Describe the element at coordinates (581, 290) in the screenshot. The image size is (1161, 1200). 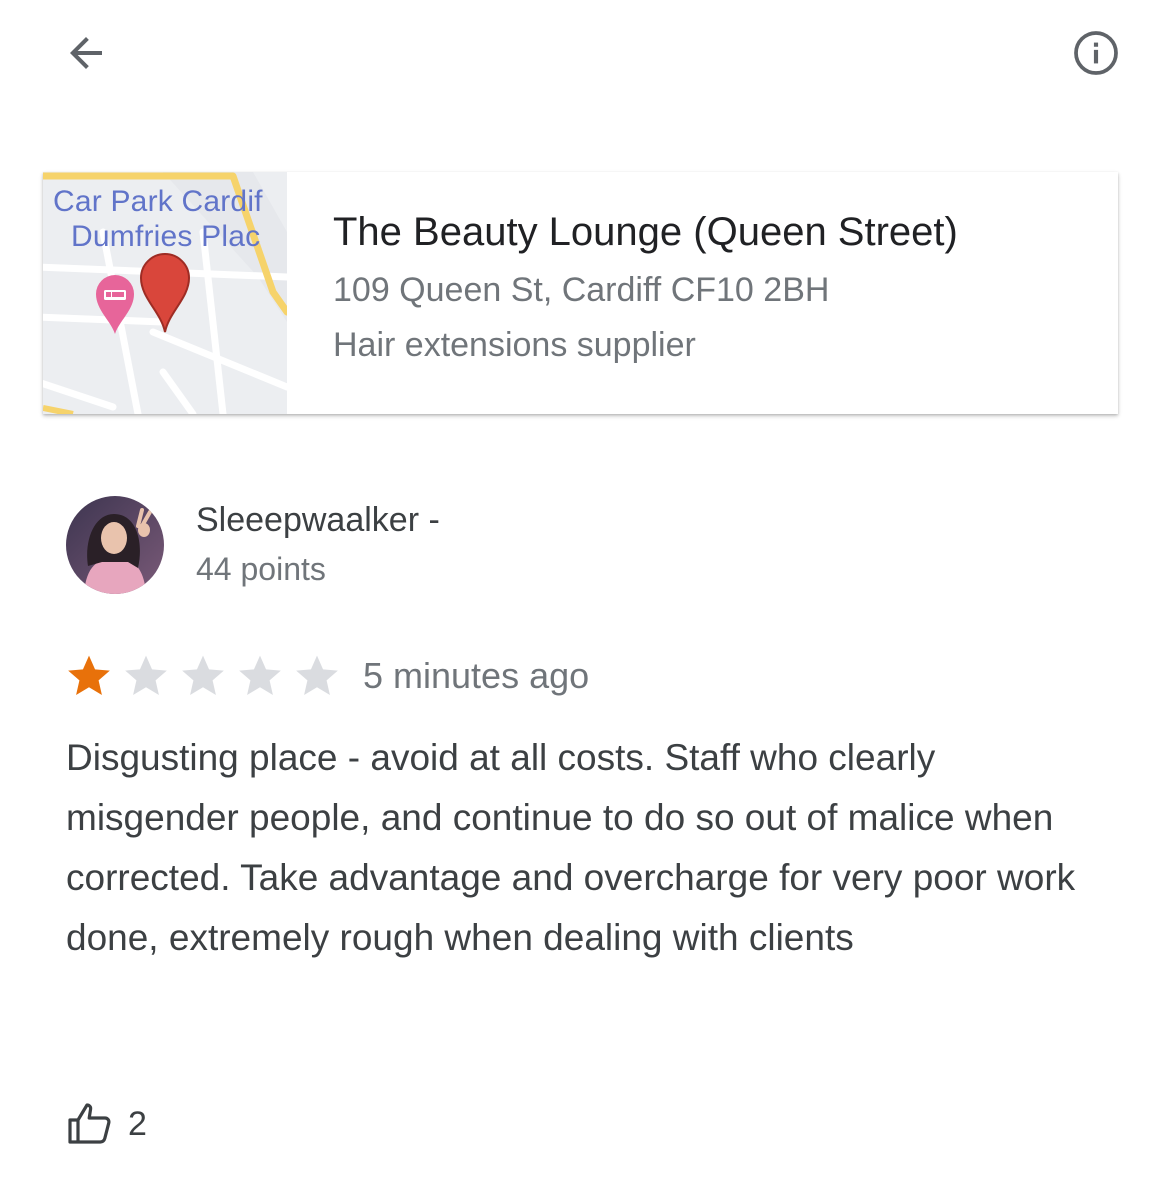
I see `place-address: 109 Queen St, Cardiff CF10 2BH` at that location.